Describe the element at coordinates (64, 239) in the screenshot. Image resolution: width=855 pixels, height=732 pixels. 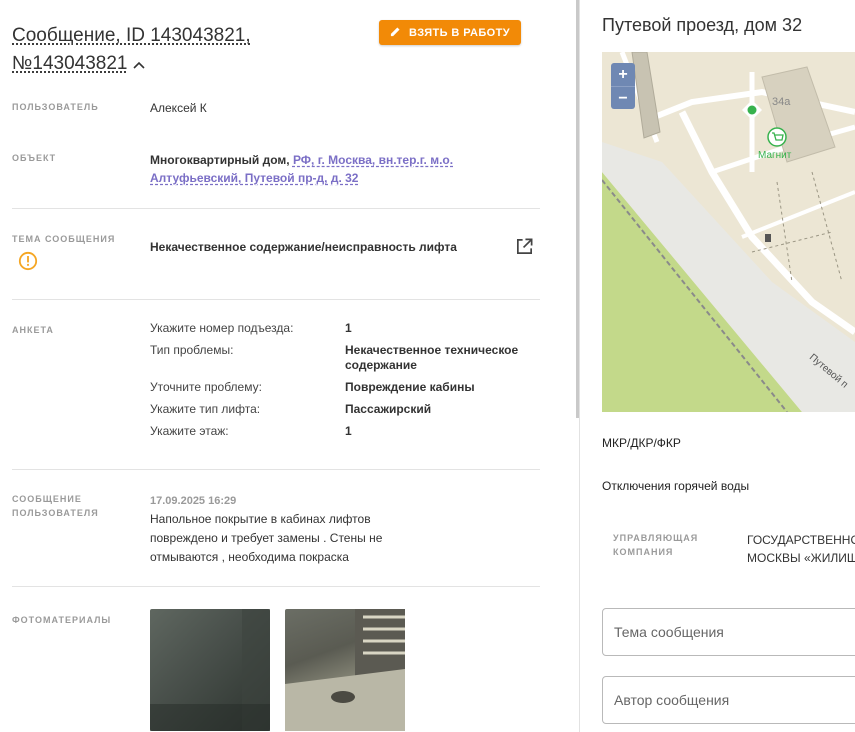
I see `topic-label: ТЕМА СООБЩЕНИЯ` at that location.